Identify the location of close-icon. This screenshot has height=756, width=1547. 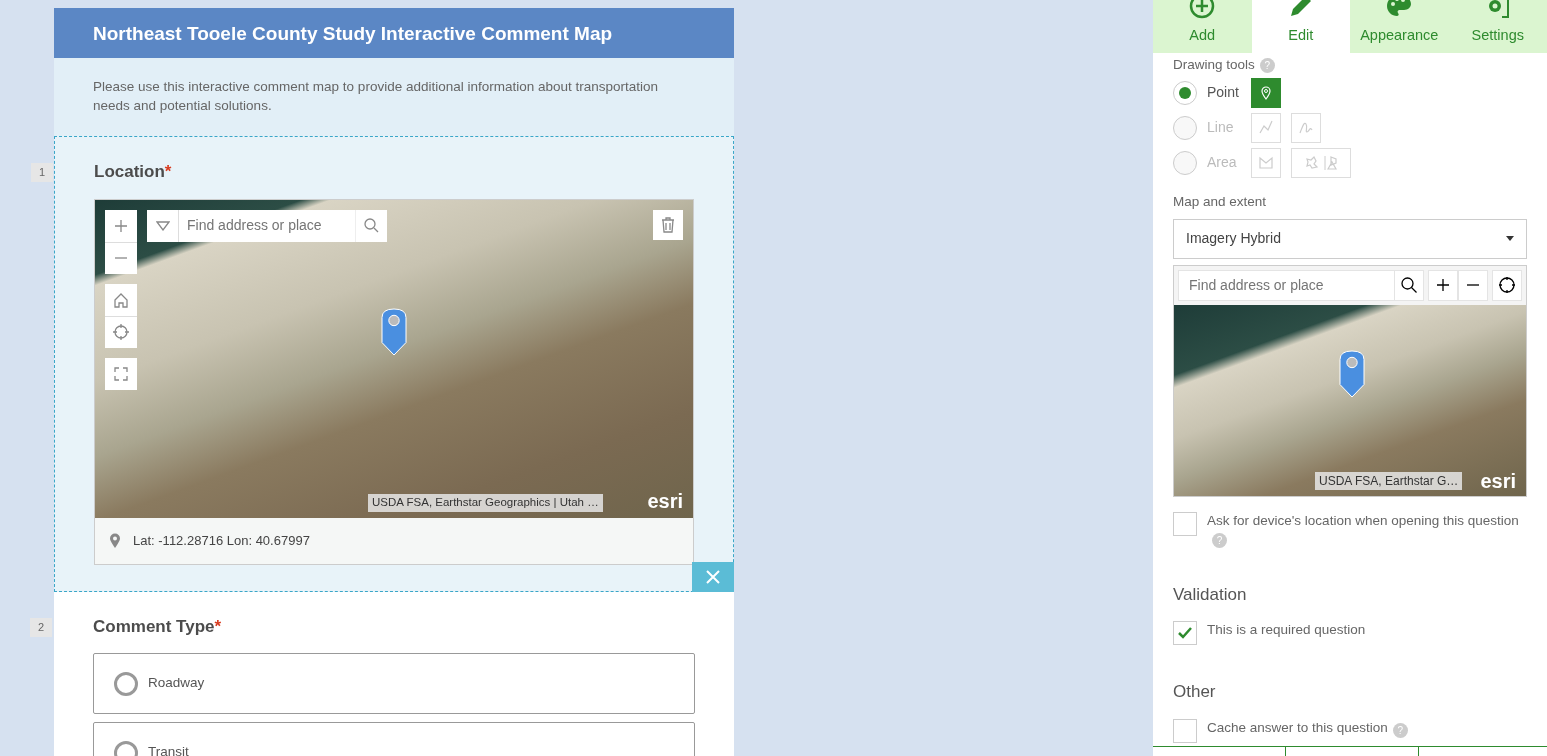
(713, 576).